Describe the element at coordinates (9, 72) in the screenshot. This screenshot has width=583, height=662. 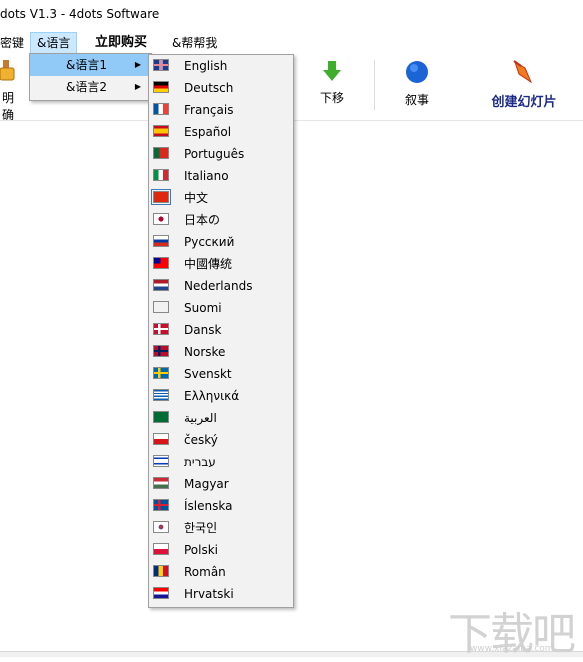
I see `brush-icon` at that location.